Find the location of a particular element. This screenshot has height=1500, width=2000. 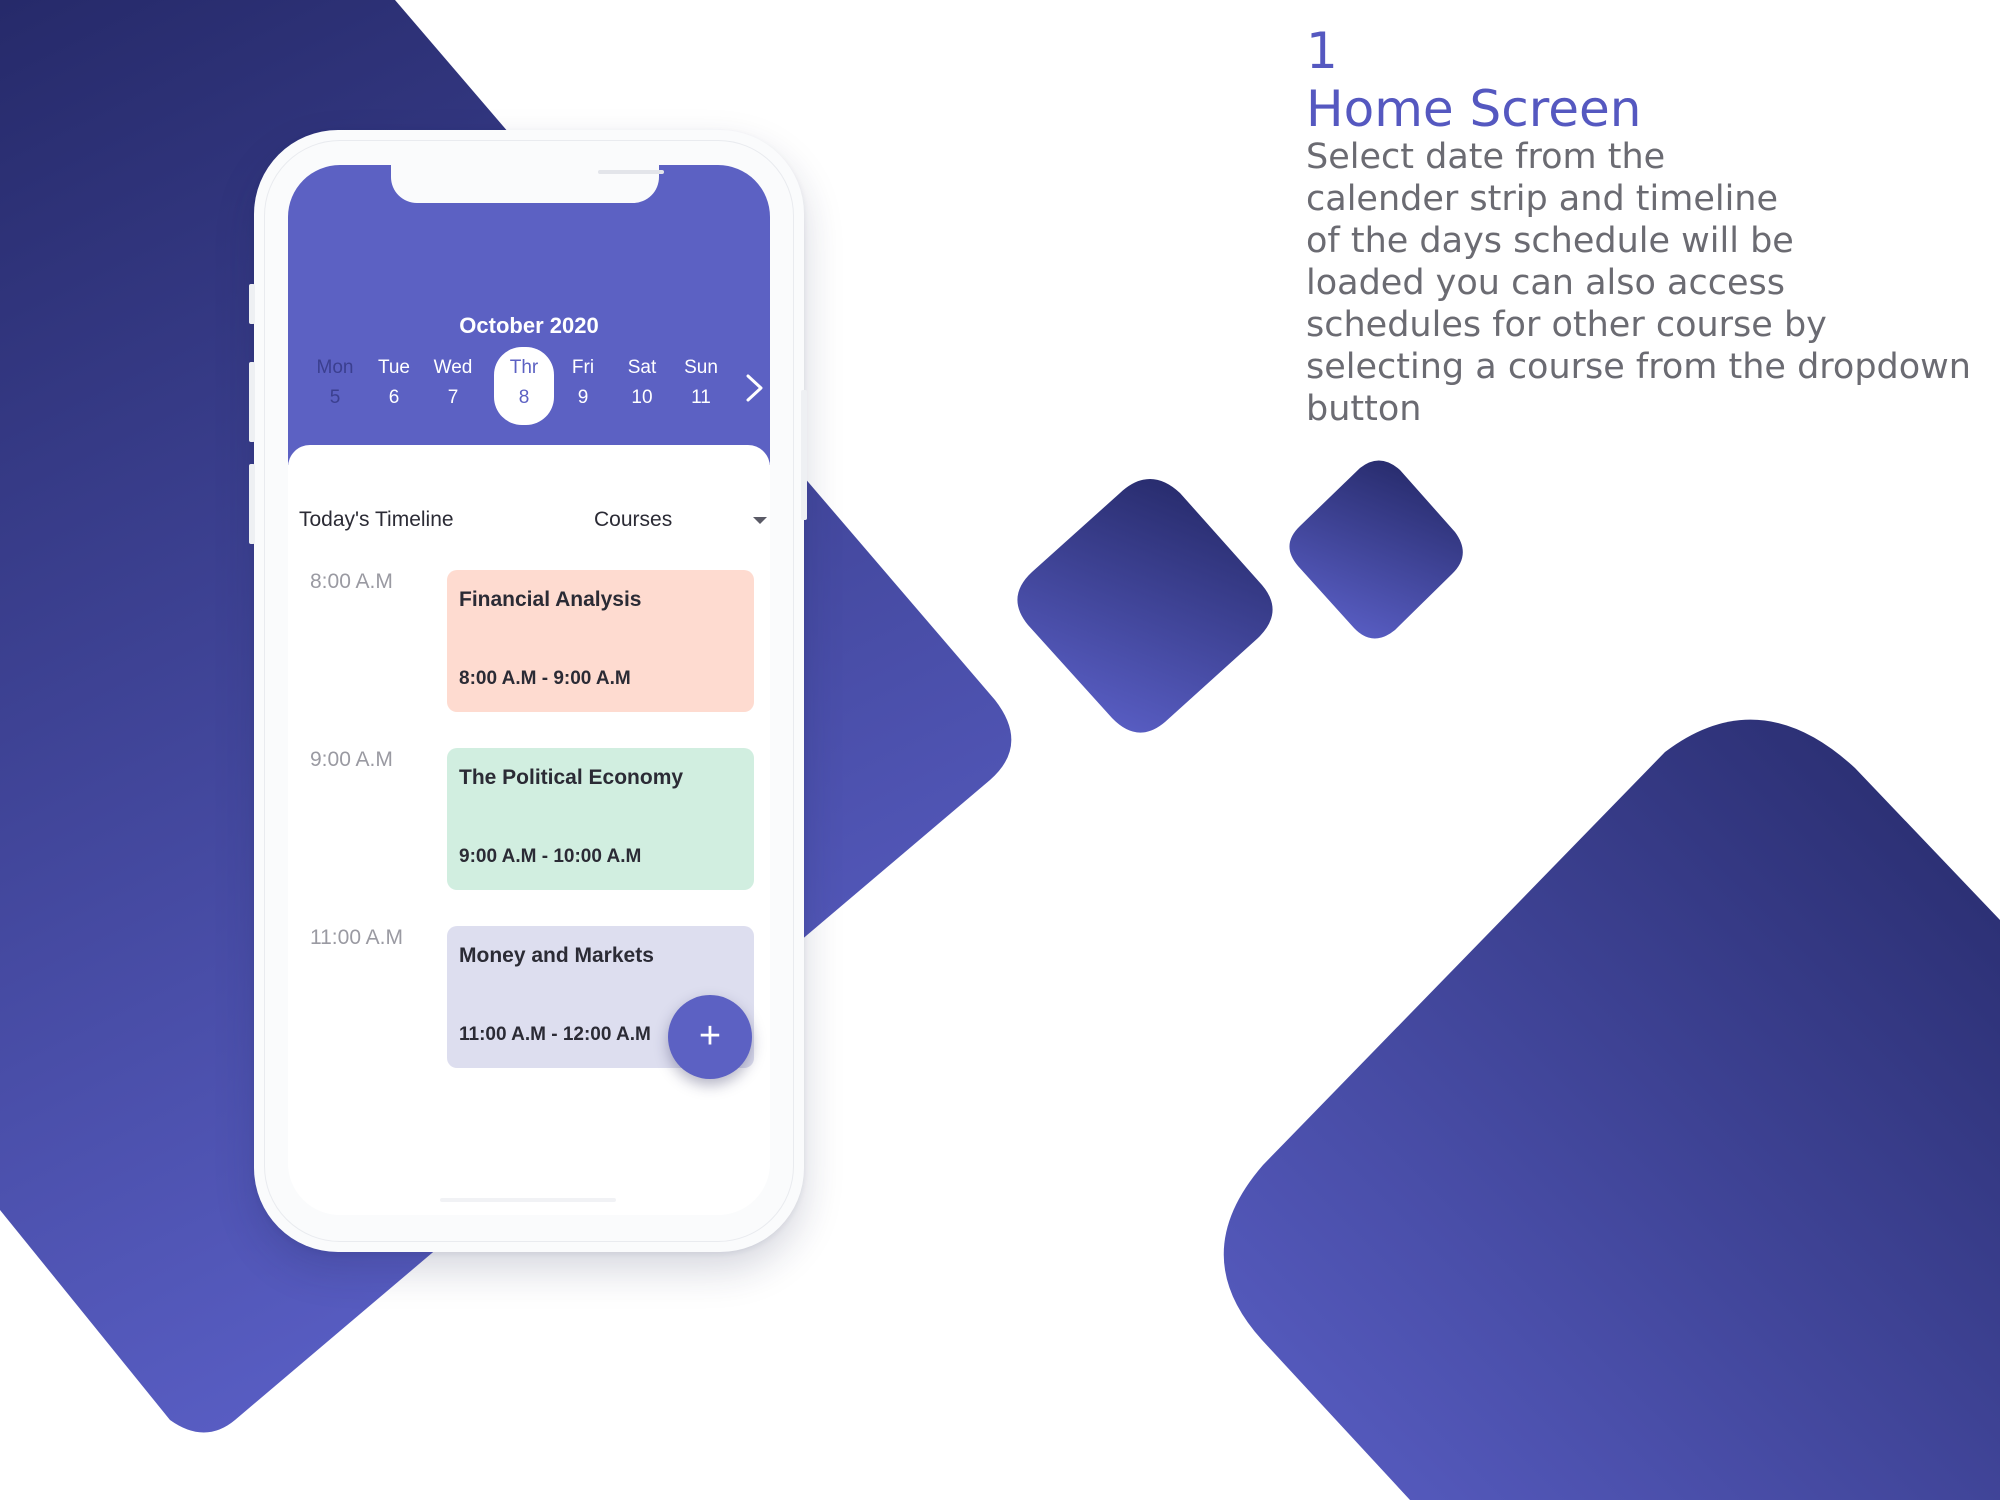

month-label: October 2020 is located at coordinates (529, 325).